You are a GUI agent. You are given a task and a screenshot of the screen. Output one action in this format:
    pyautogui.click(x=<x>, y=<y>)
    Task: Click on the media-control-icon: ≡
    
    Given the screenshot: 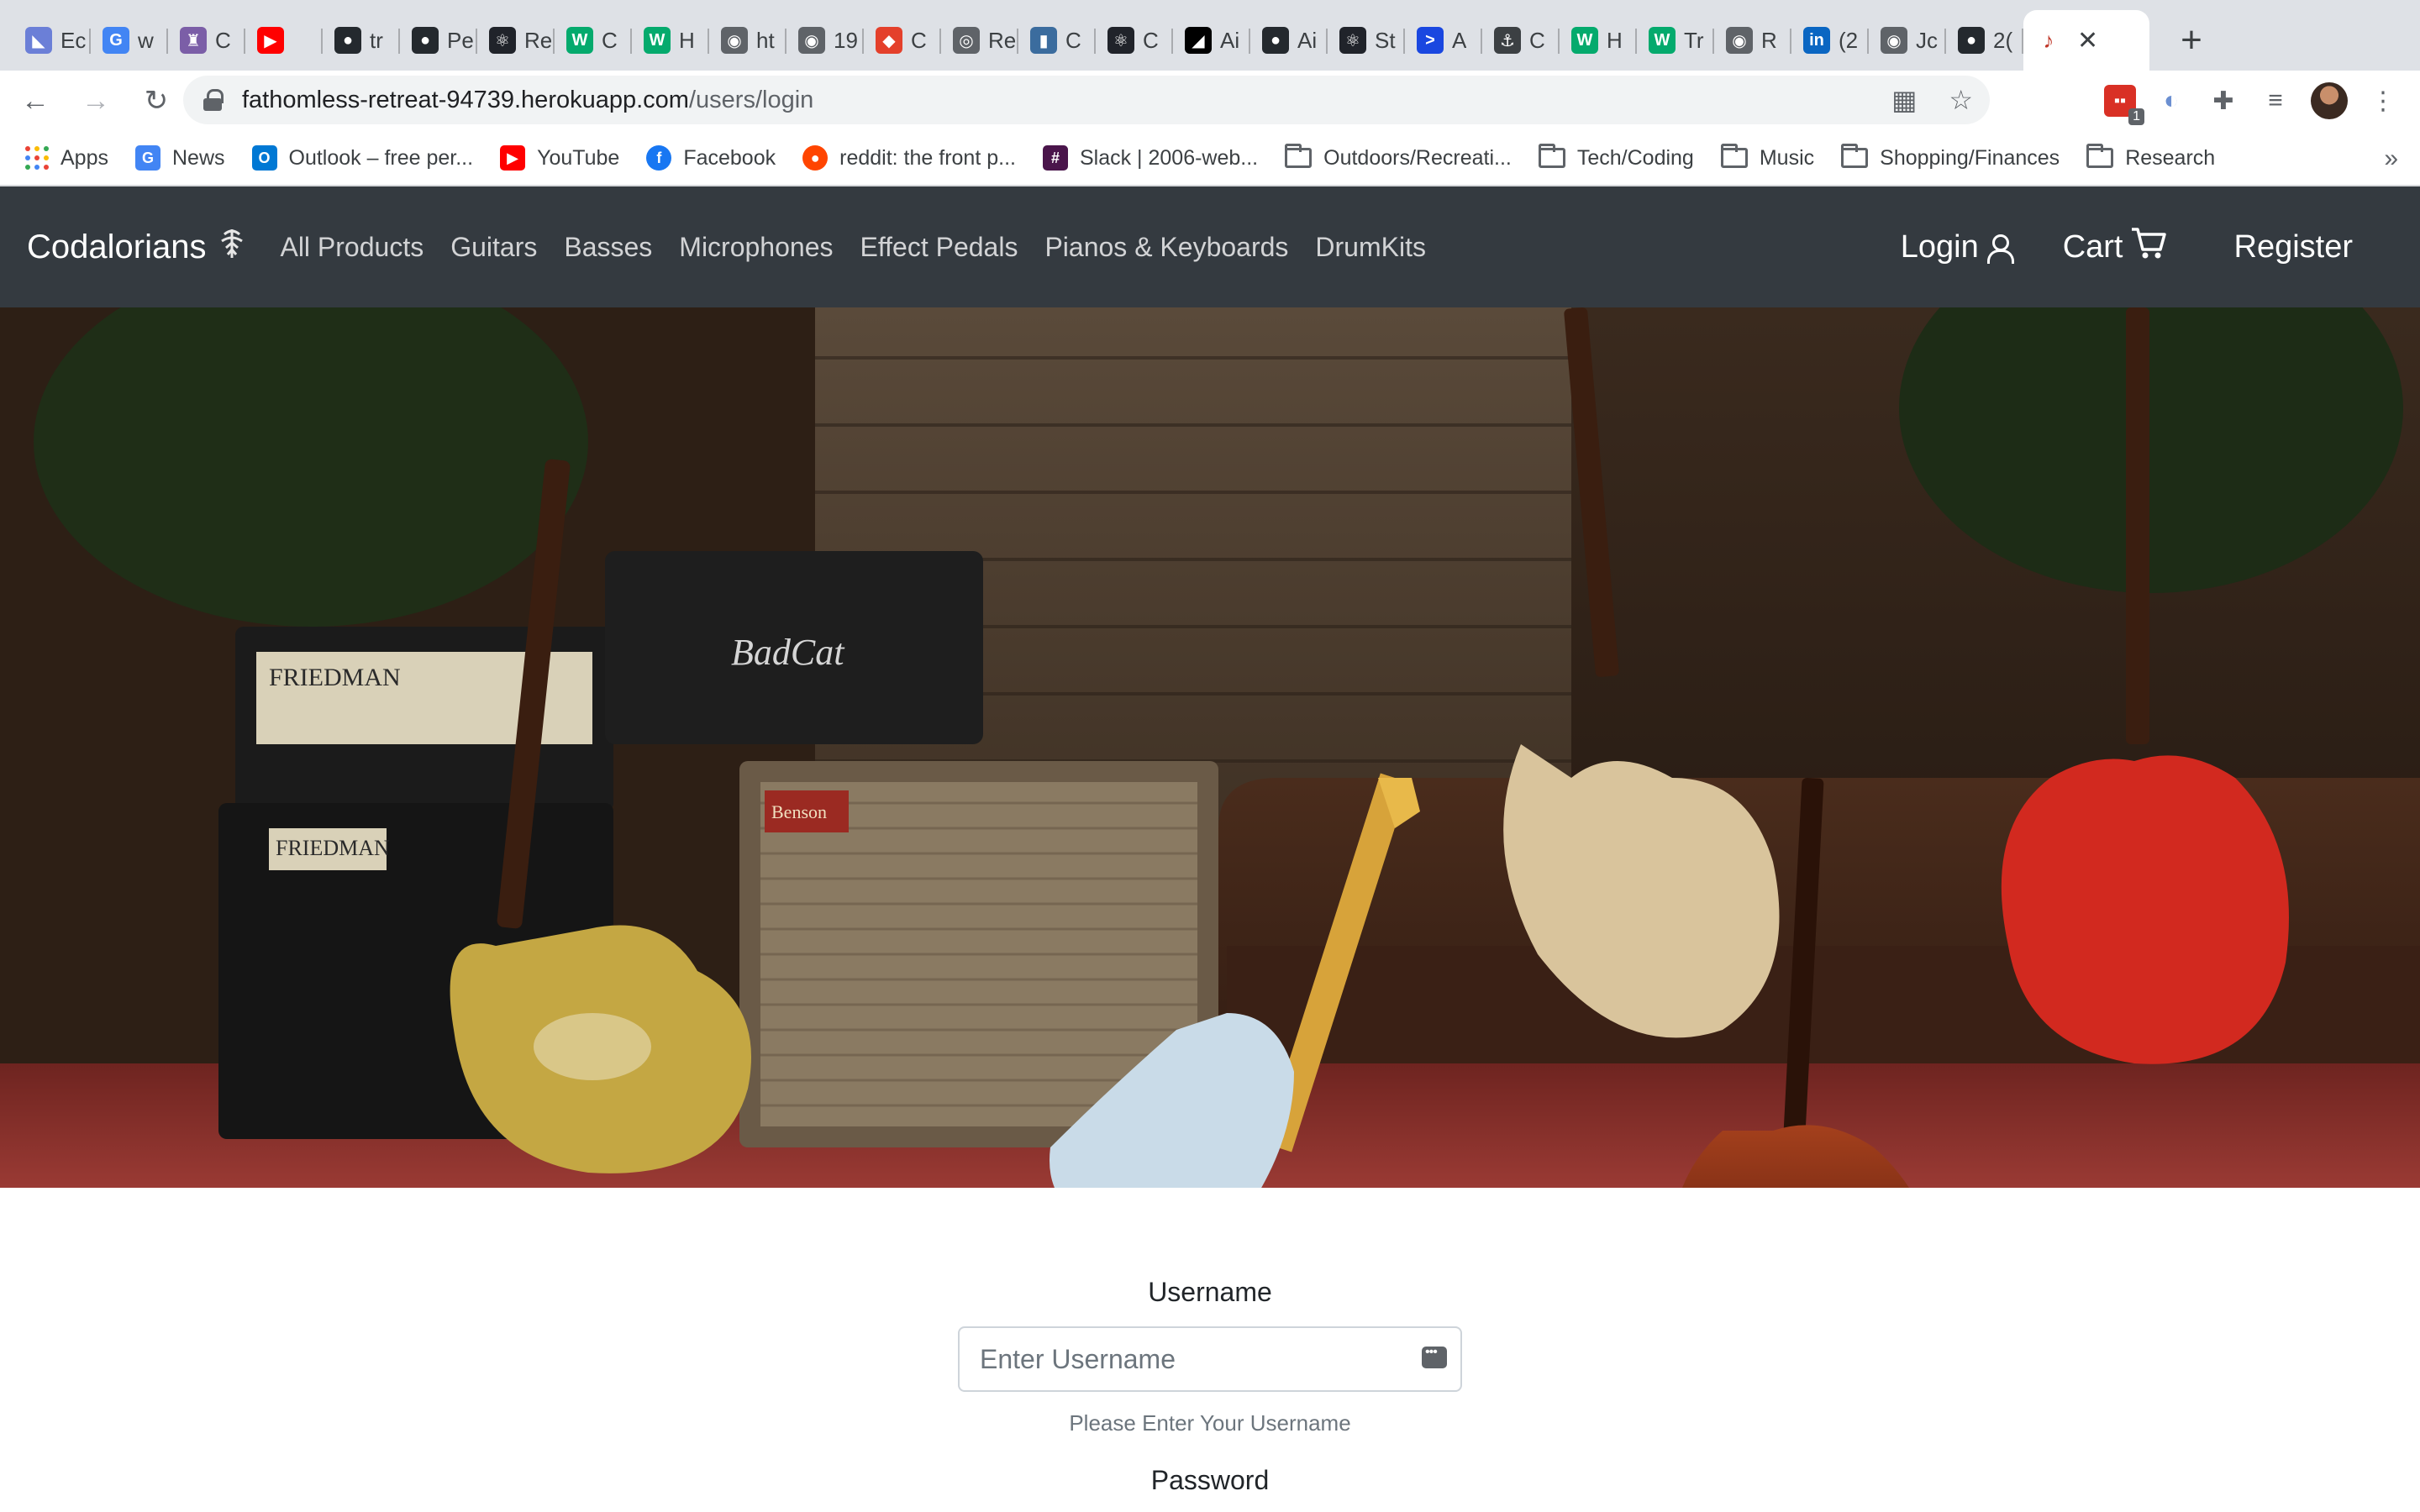 What is the action you would take?
    pyautogui.click(x=2275, y=101)
    